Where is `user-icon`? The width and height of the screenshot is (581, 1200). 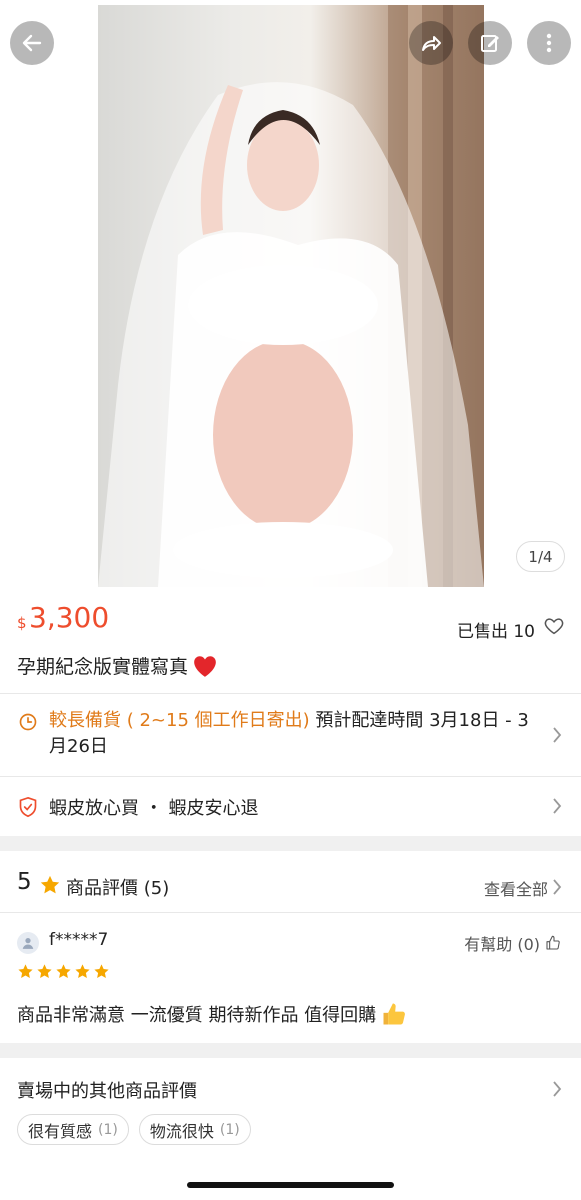
user-icon is located at coordinates (28, 943).